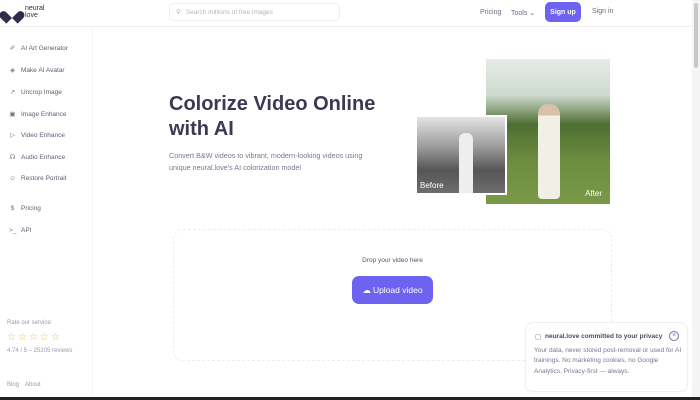 The image size is (700, 400). Describe the element at coordinates (12, 178) in the screenshot. I see `face-icon: ☺` at that location.